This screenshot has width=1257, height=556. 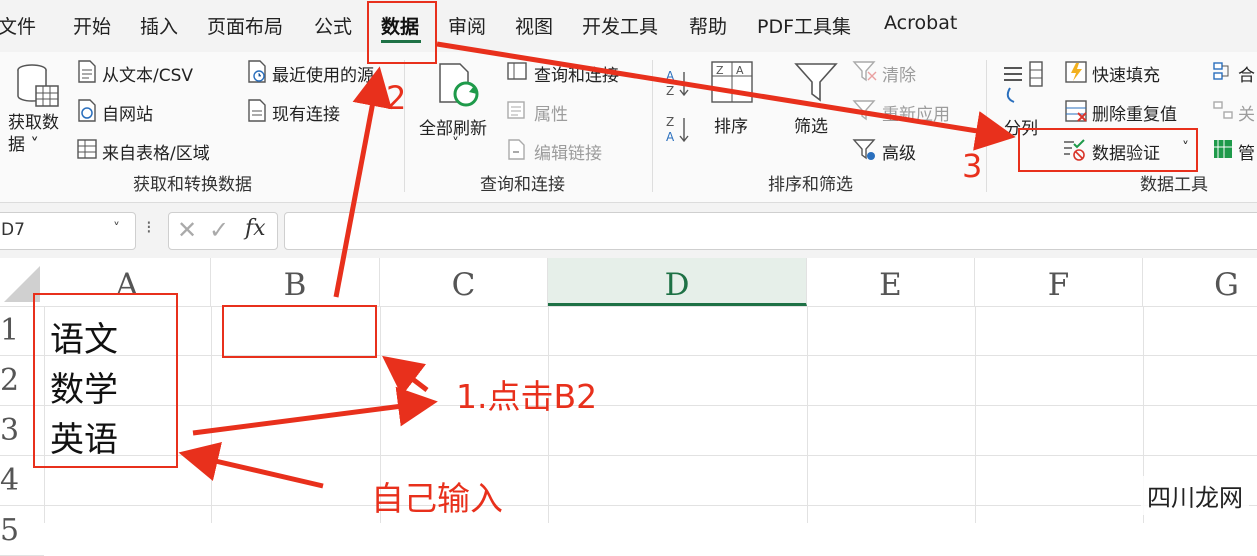 I want to click on tab-acrobat: Acrobat, so click(x=920, y=23).